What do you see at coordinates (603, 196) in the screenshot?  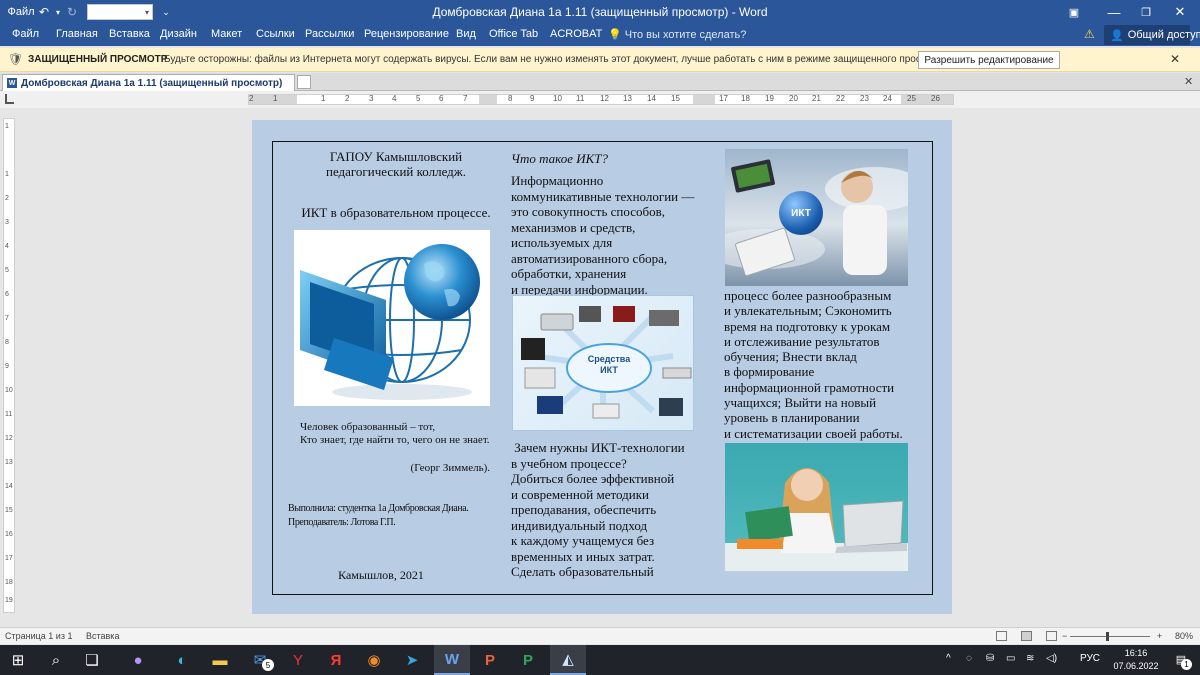 I see `text-line: коммуникативные технологии —` at bounding box center [603, 196].